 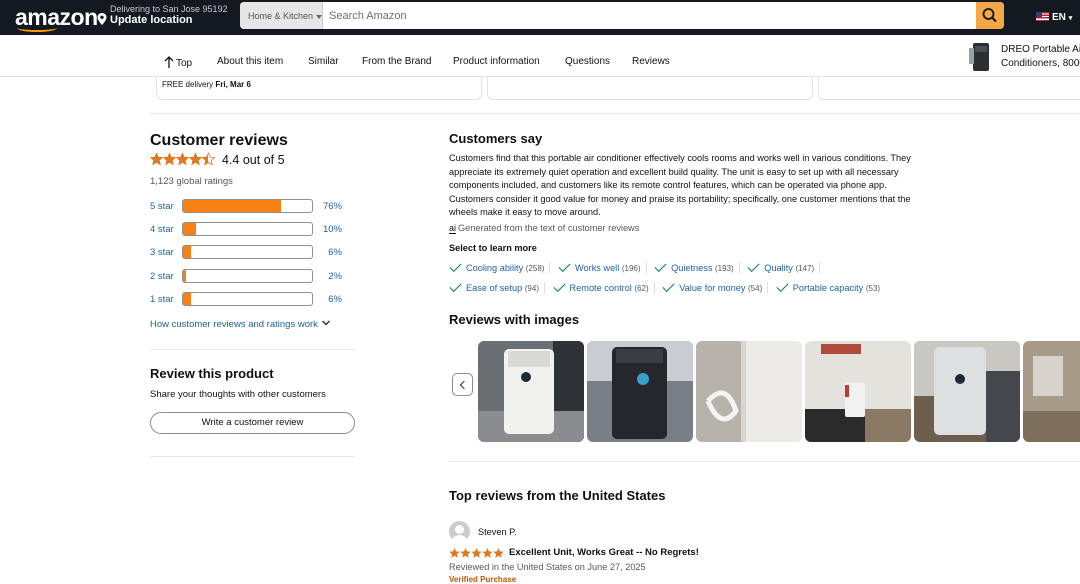 What do you see at coordinates (1042, 16) in the screenshot?
I see `us-flag-icon` at bounding box center [1042, 16].